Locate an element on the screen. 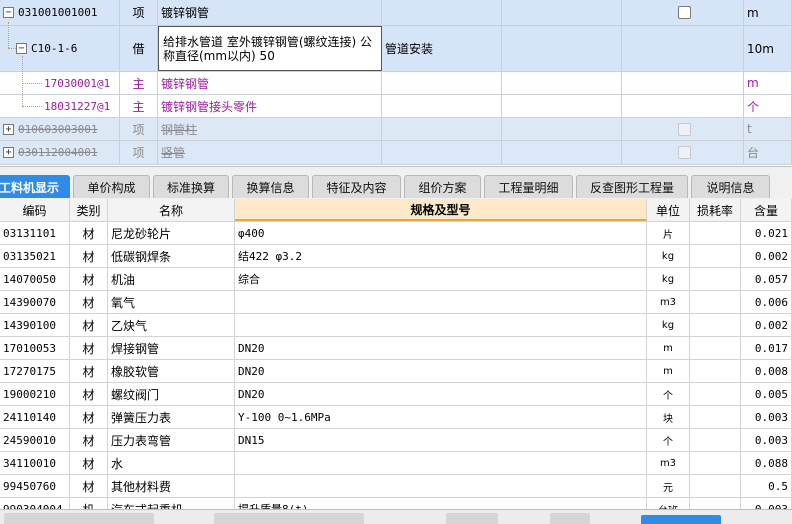  table-row: 03135021 材低碳钢焊条 结422 φ3.2 kg 0.002 is located at coordinates (396, 256).